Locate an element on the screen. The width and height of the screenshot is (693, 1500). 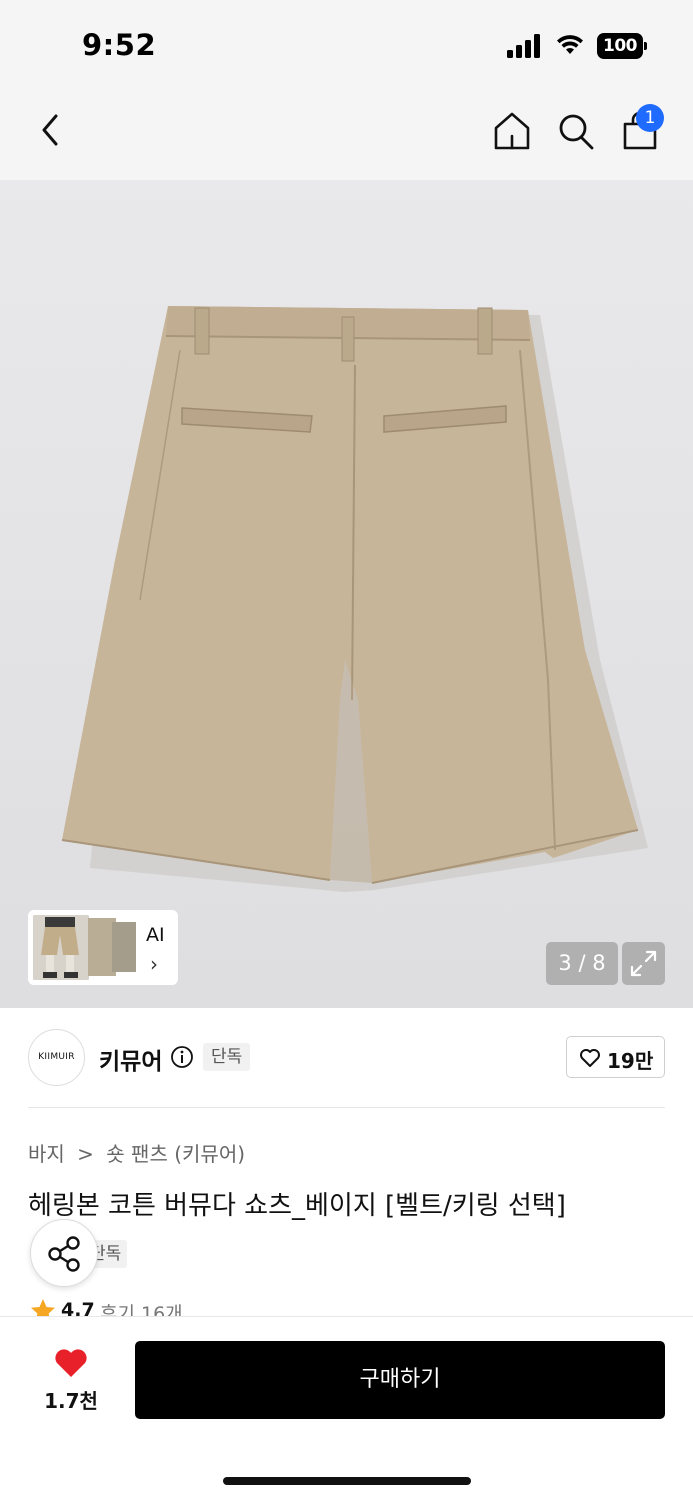
bottom-action-bar: 1.7천 구매하기 is located at coordinates (346, 1408).